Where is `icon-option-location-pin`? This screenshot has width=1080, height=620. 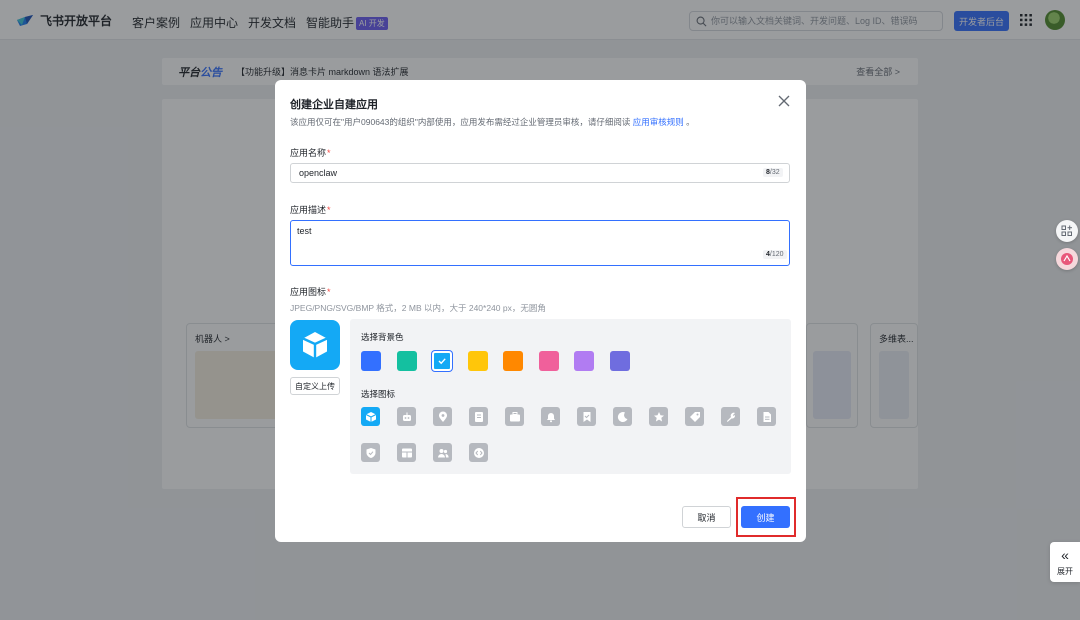
icon-option-location-pin is located at coordinates (442, 416).